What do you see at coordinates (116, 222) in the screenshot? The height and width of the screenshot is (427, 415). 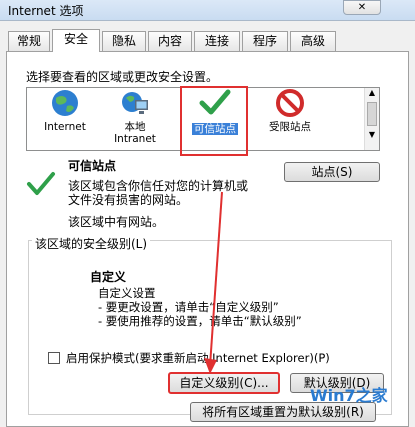 I see `zone-has-sites-text: 该区域中有网站。` at bounding box center [116, 222].